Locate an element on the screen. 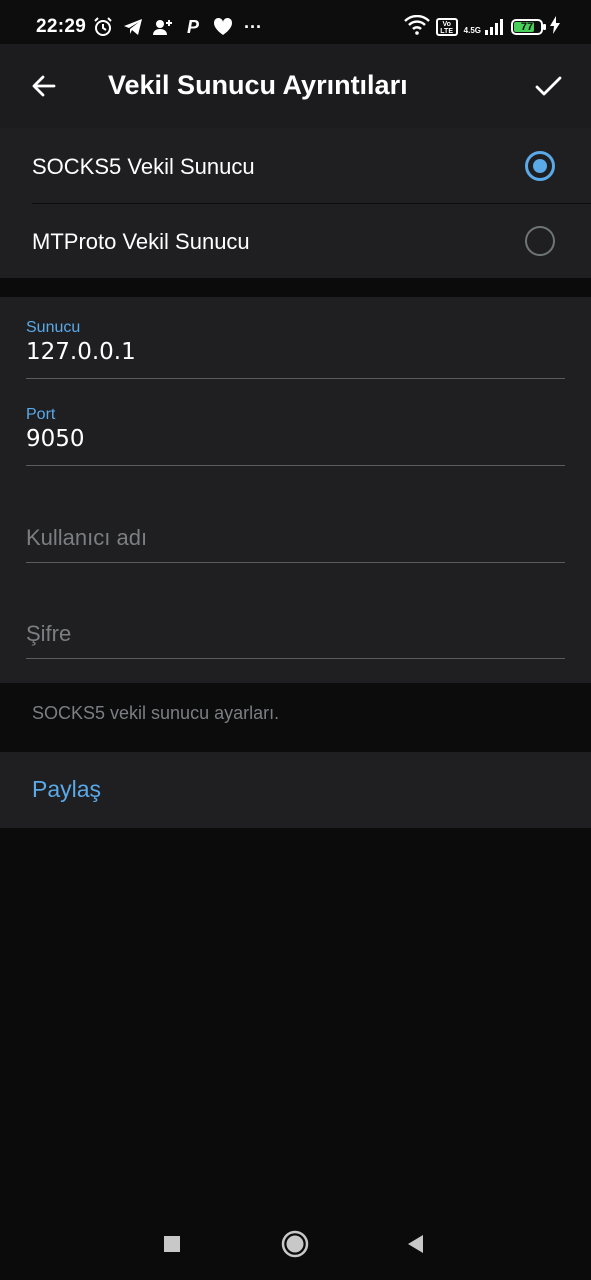 The height and width of the screenshot is (1280, 591). proxy-type-label: MTProto Vekil Sunucu is located at coordinates (141, 241).